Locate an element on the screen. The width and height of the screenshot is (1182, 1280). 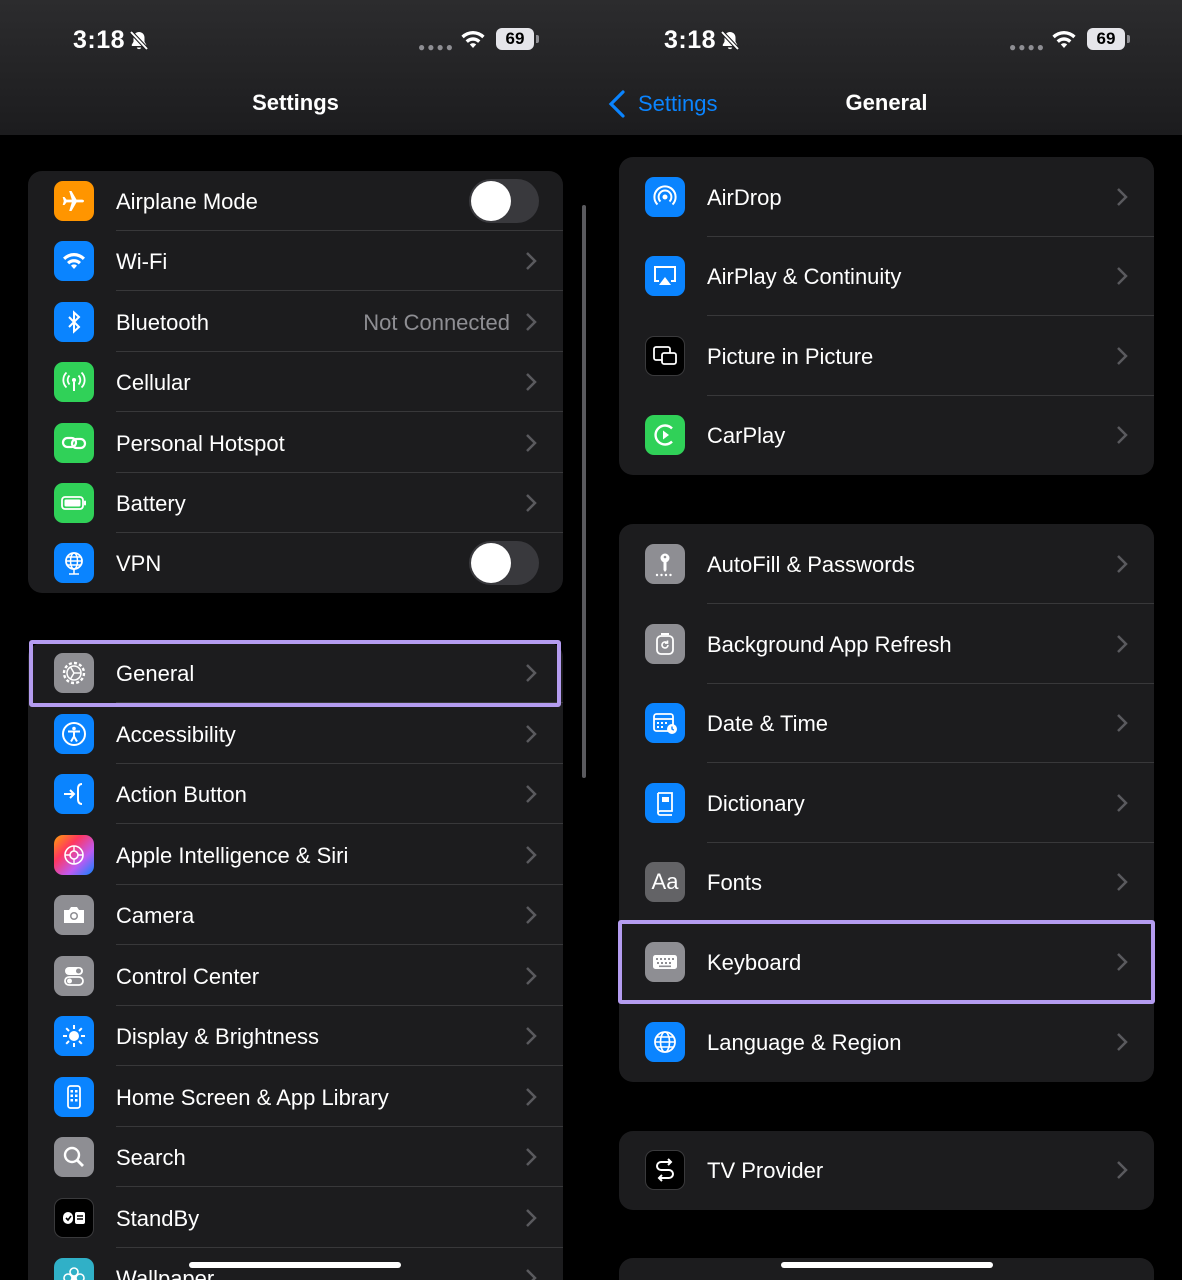
row-label: TV Provider is located at coordinates (765, 1170).